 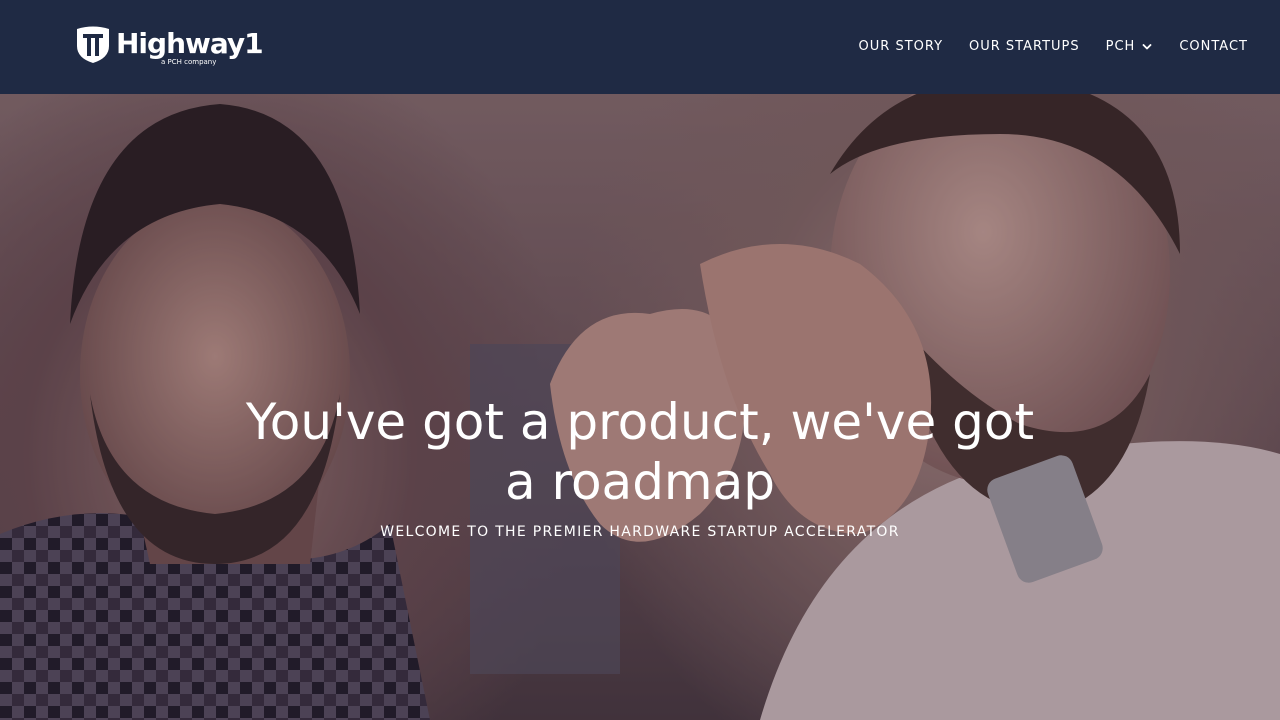 I want to click on brand-logo: Highway1 a PCH company, so click(x=169, y=47).